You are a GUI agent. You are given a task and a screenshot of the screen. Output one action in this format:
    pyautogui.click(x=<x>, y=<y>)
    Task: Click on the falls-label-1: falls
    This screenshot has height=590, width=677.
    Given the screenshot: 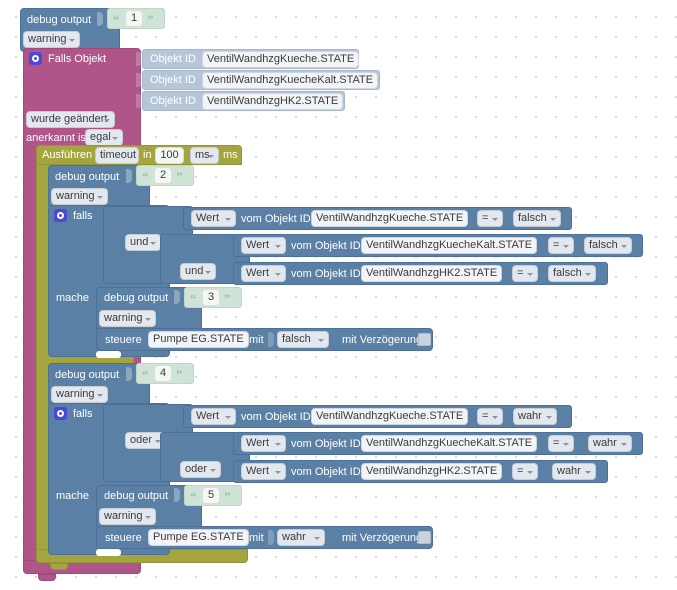 What is the action you would take?
    pyautogui.click(x=83, y=216)
    